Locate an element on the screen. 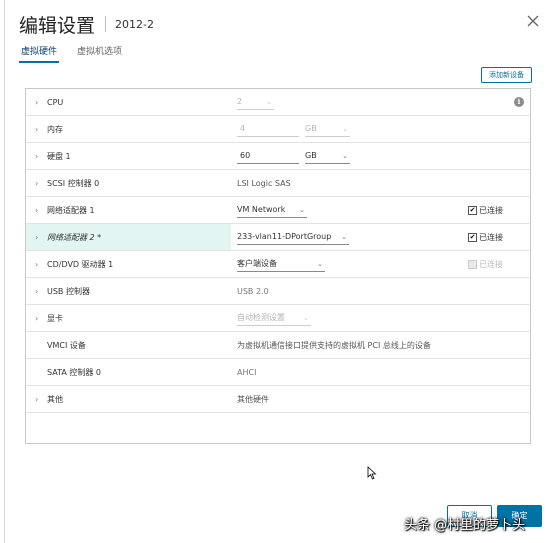 Image resolution: width=554 pixels, height=543 pixels. hw-label-cddvd: CD/DVD 驱动器 1 is located at coordinates (80, 264).